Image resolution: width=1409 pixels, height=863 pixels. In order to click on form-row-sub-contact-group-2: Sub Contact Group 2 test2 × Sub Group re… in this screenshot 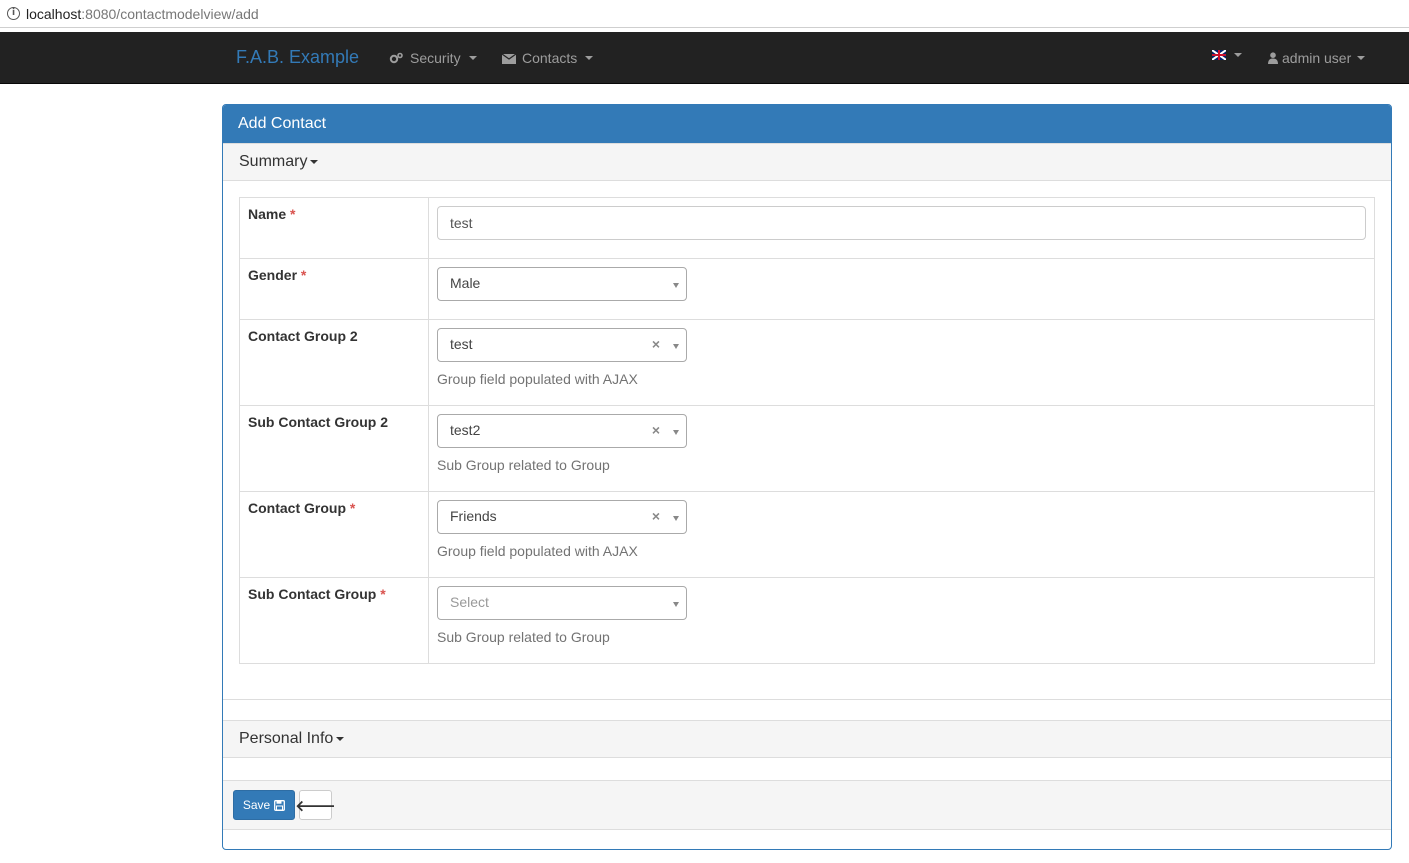, I will do `click(807, 448)`.